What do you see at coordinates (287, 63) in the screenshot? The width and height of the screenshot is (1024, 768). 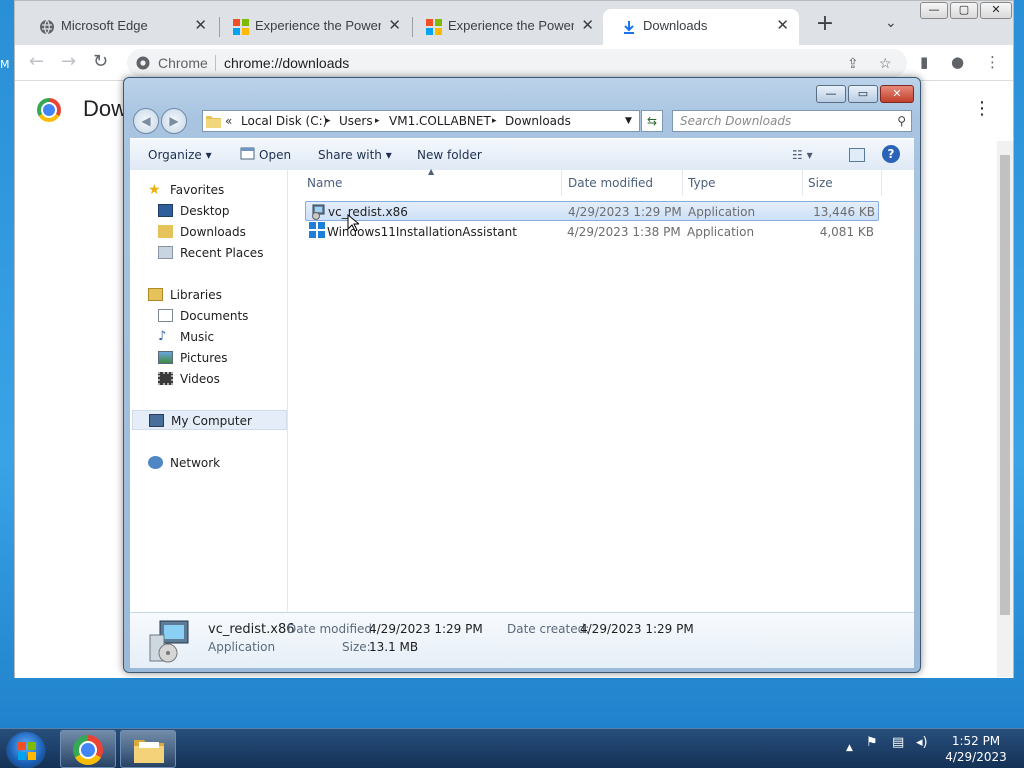 I see `omnibox-url: chrome://downloads` at bounding box center [287, 63].